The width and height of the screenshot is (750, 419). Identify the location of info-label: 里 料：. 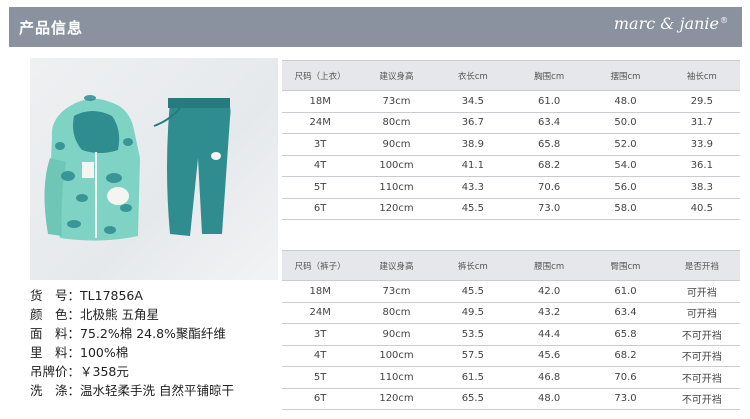
(55, 352).